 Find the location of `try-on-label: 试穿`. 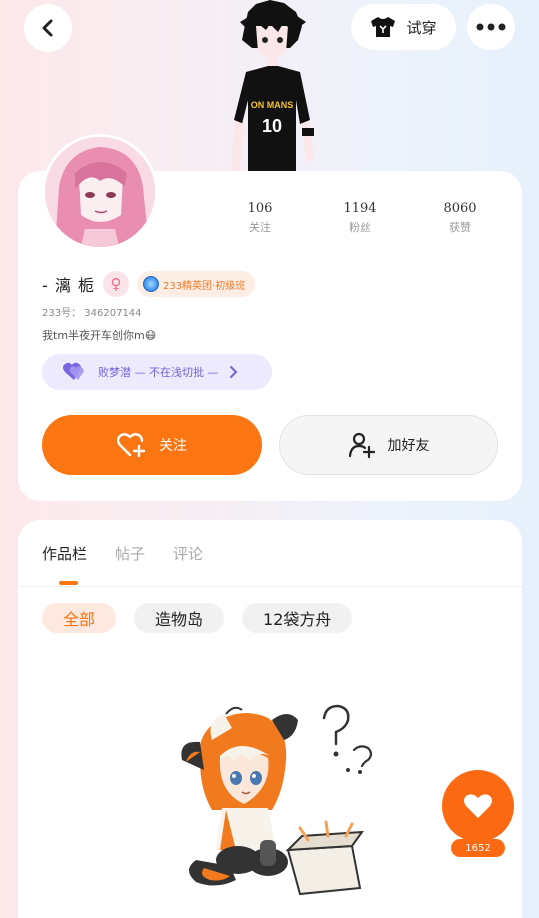

try-on-label: 试穿 is located at coordinates (421, 27).